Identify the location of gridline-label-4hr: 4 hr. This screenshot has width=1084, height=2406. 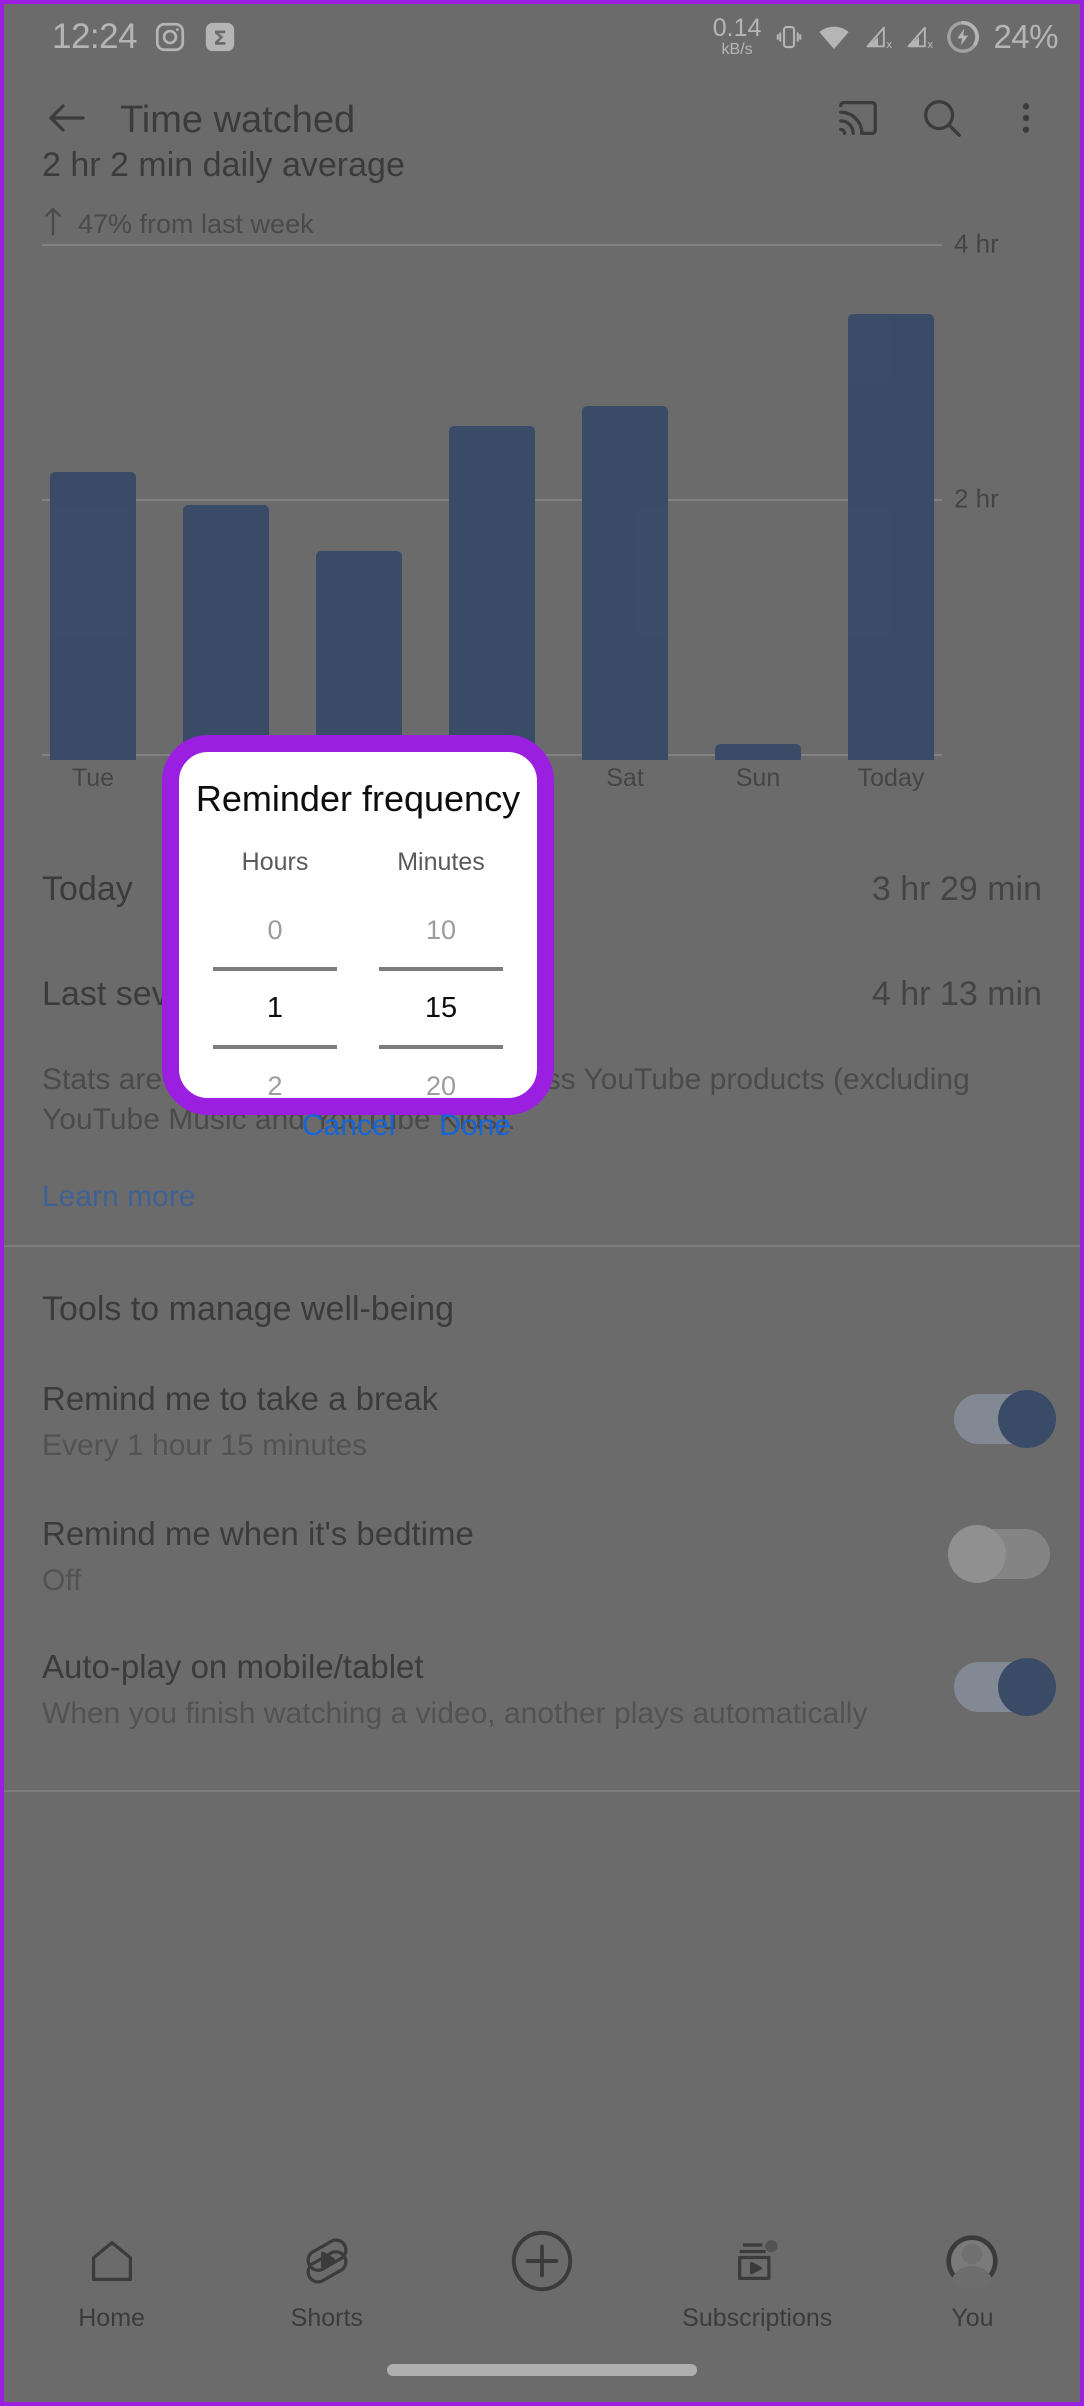
(976, 243).